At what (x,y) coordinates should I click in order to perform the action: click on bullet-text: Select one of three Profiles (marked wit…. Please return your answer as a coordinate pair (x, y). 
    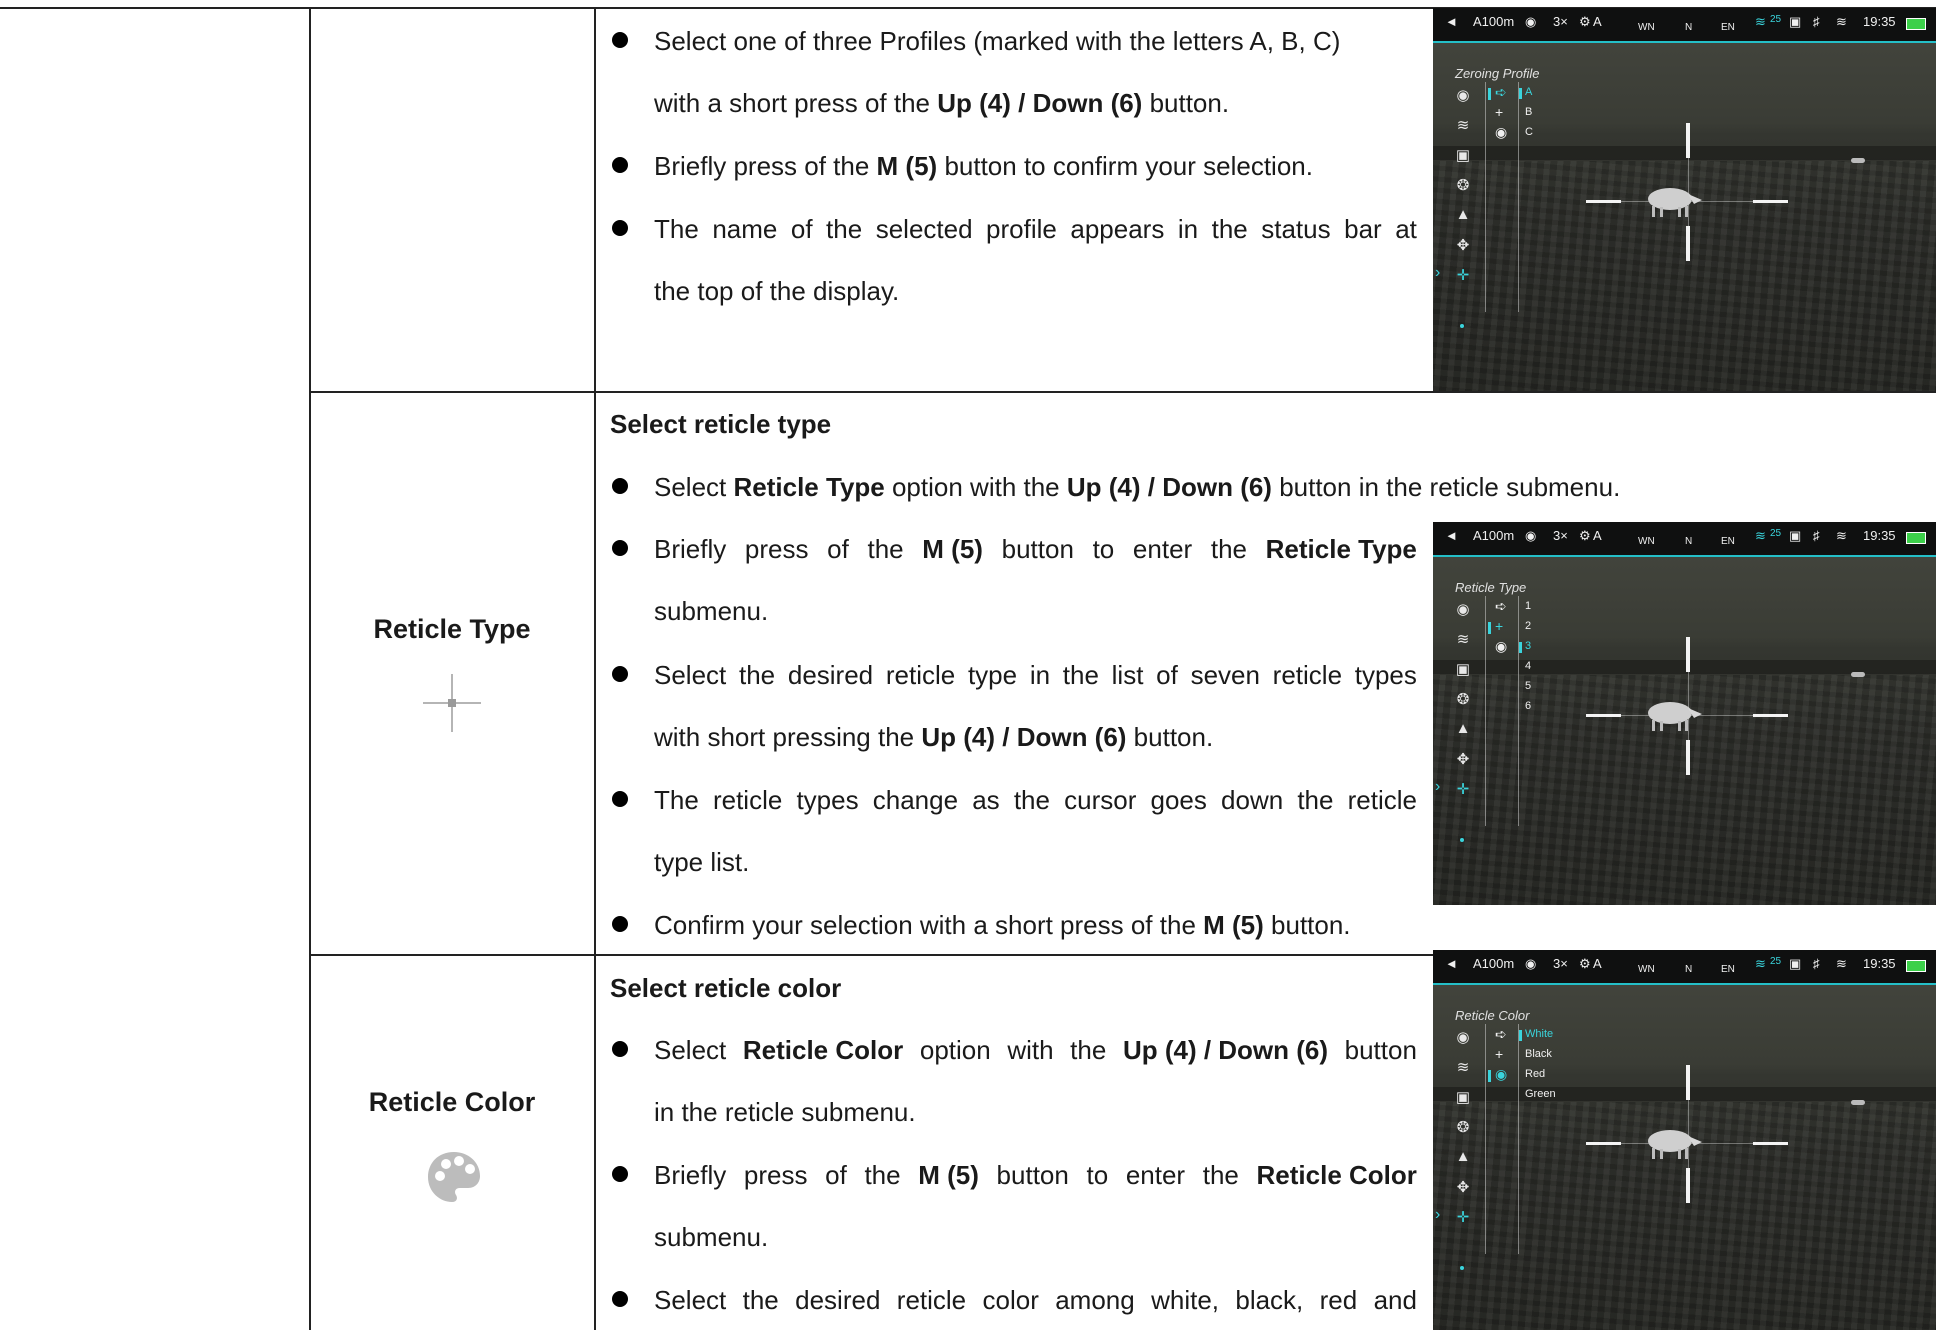
    Looking at the image, I should click on (997, 41).